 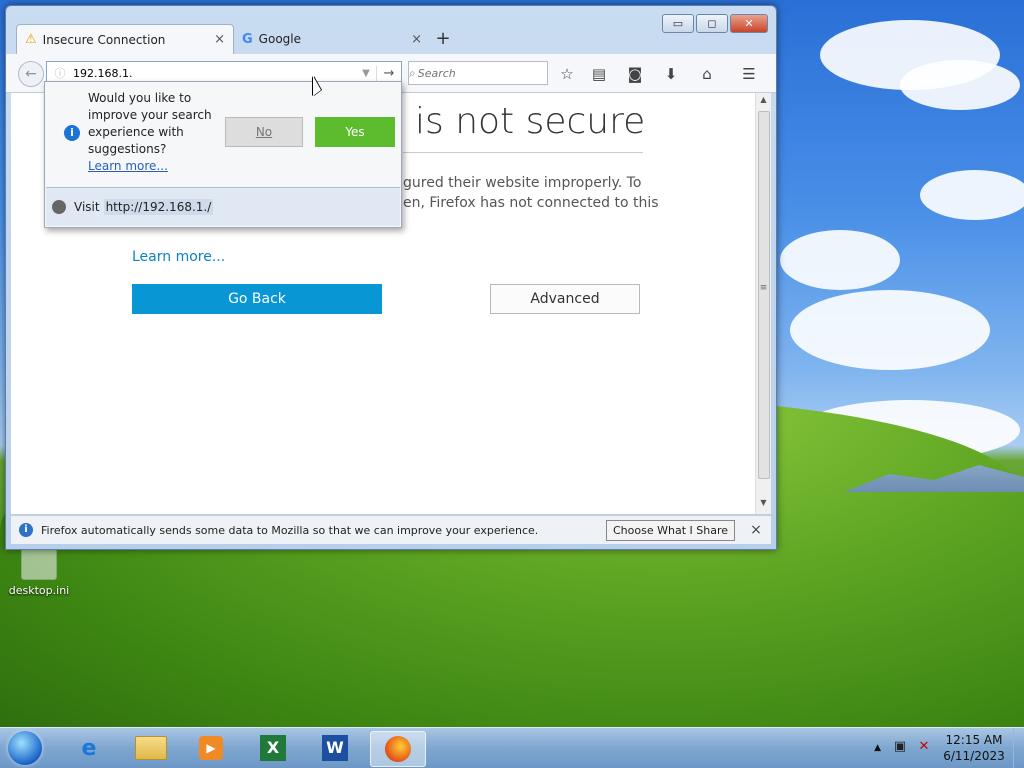 I want to click on new-tab-button: +, so click(x=443, y=39).